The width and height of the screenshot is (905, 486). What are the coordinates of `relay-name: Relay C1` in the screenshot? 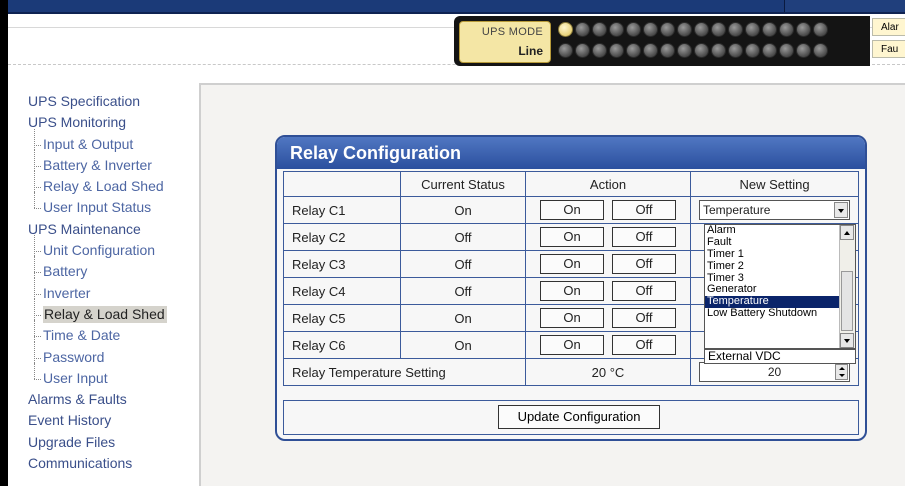 It's located at (342, 210).